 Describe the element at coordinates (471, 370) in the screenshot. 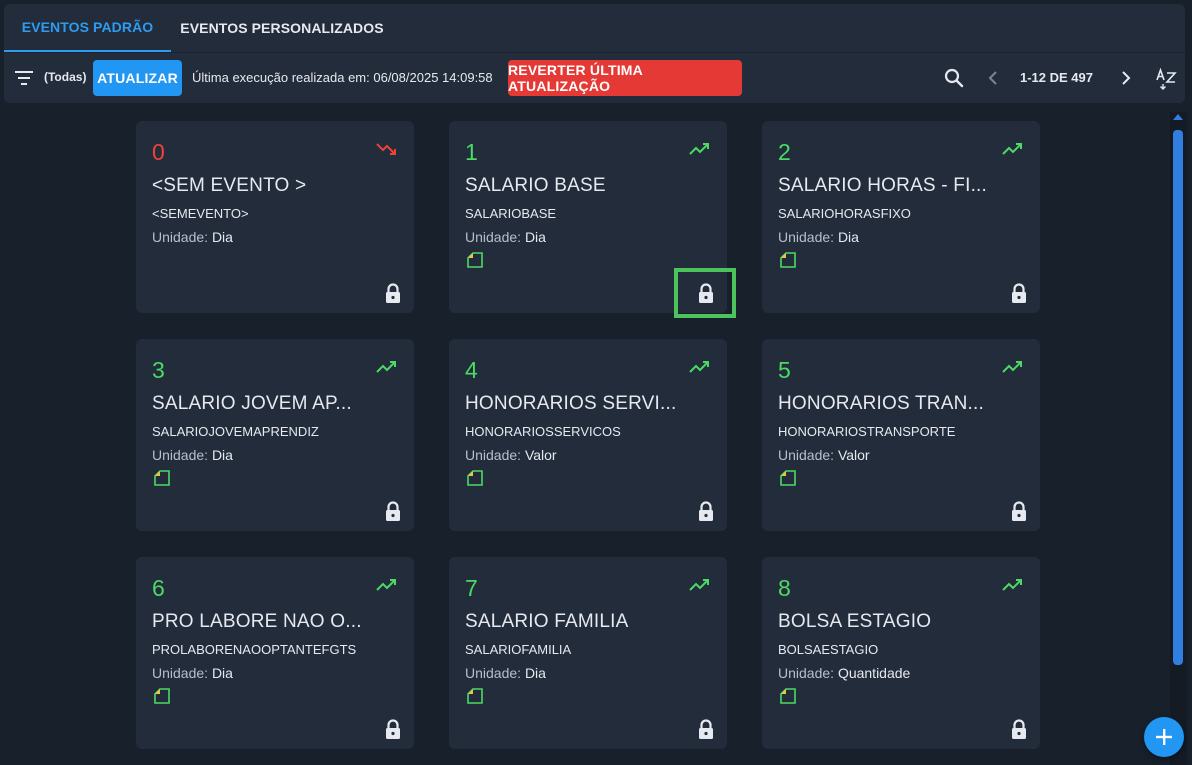

I see `event-number: 4` at that location.